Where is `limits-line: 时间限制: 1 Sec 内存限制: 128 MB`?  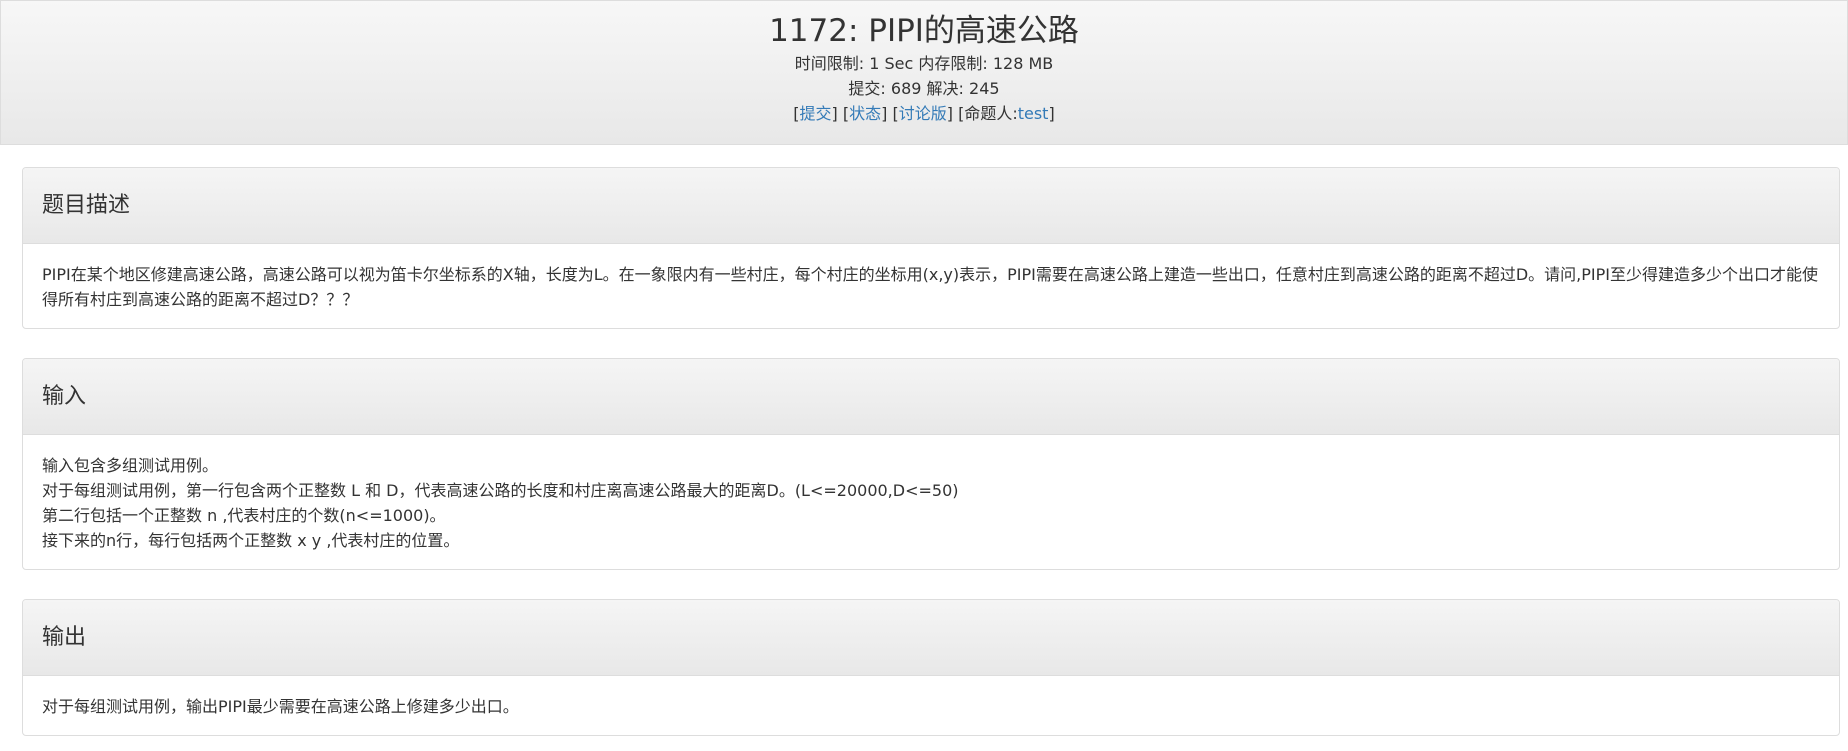 limits-line: 时间限制: 1 Sec 内存限制: 128 MB is located at coordinates (924, 63).